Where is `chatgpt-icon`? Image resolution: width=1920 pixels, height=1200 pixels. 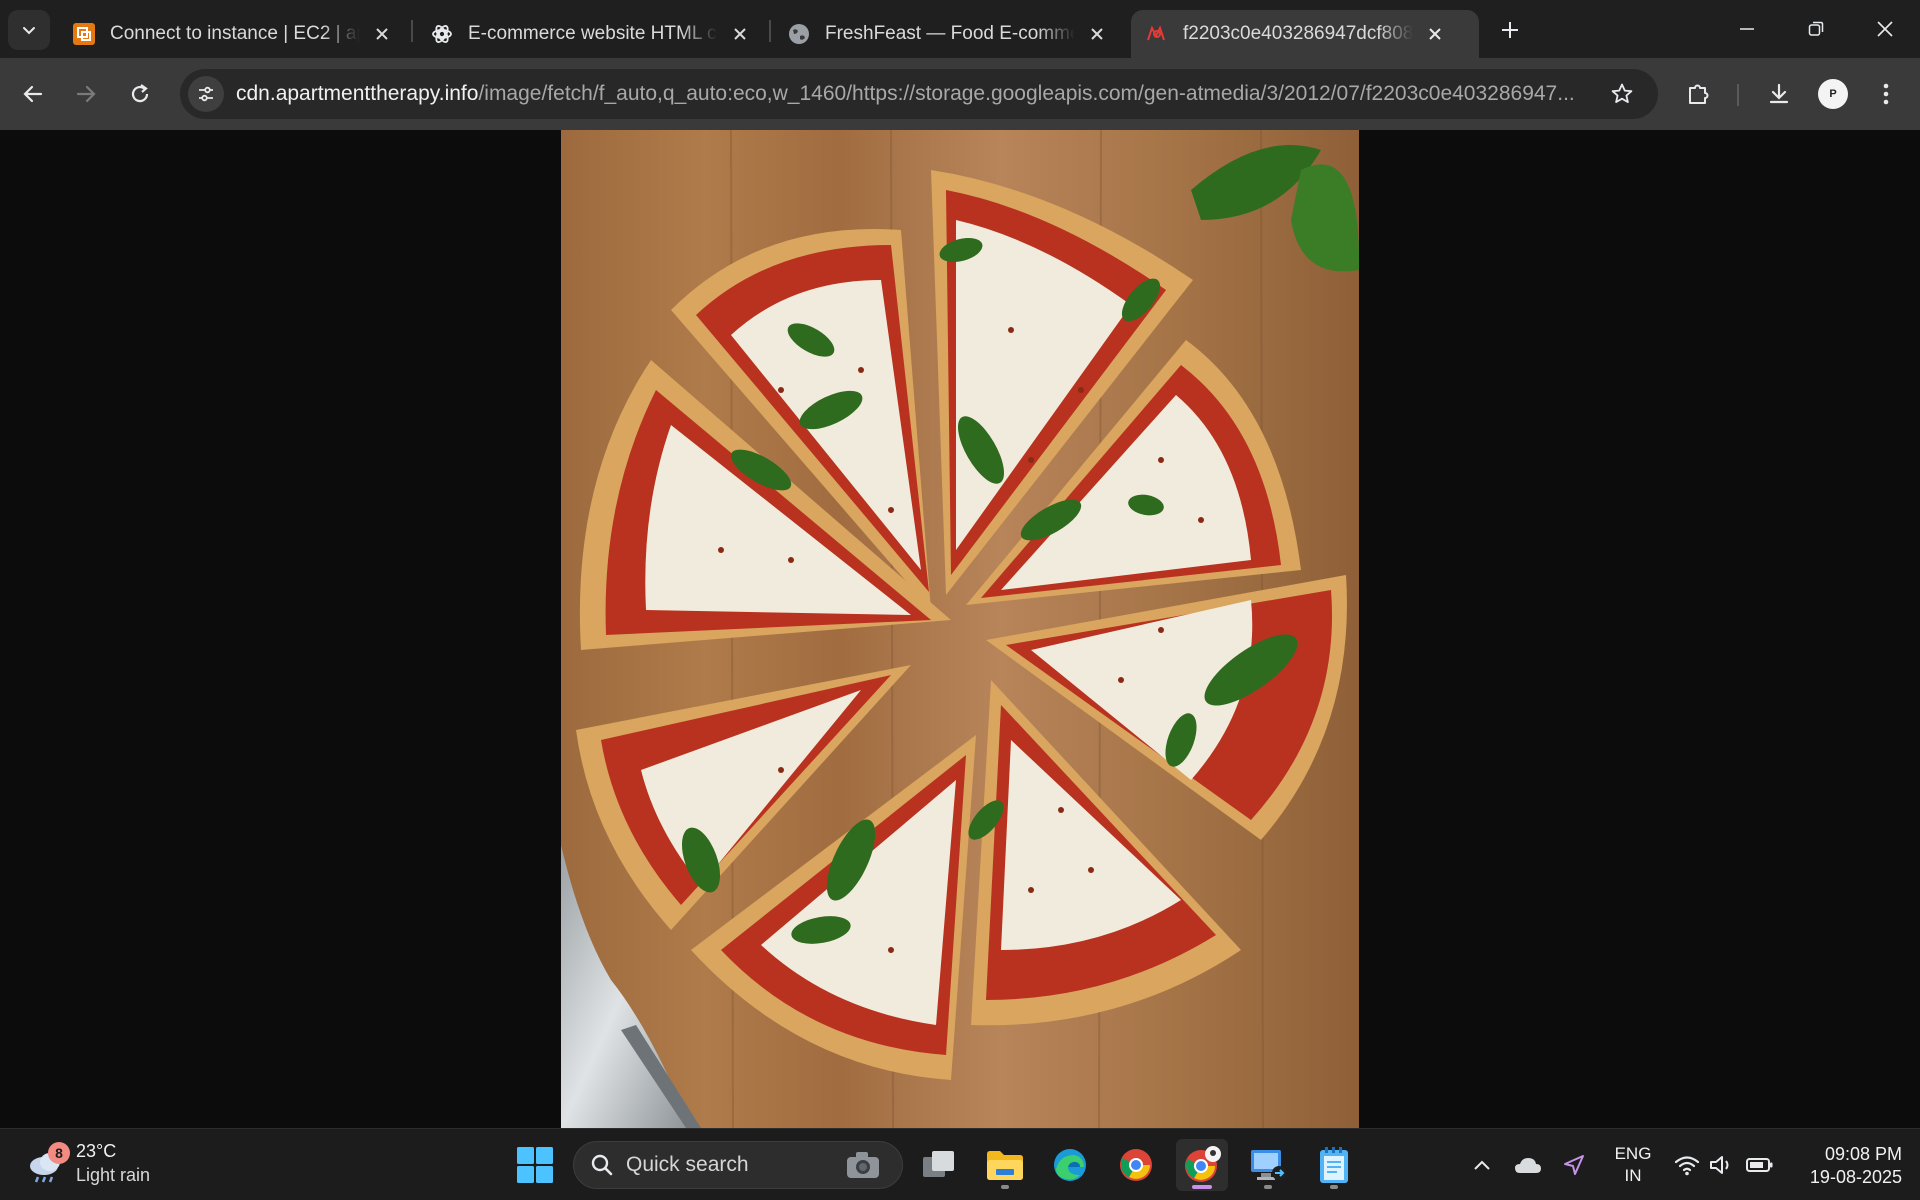 chatgpt-icon is located at coordinates (442, 34).